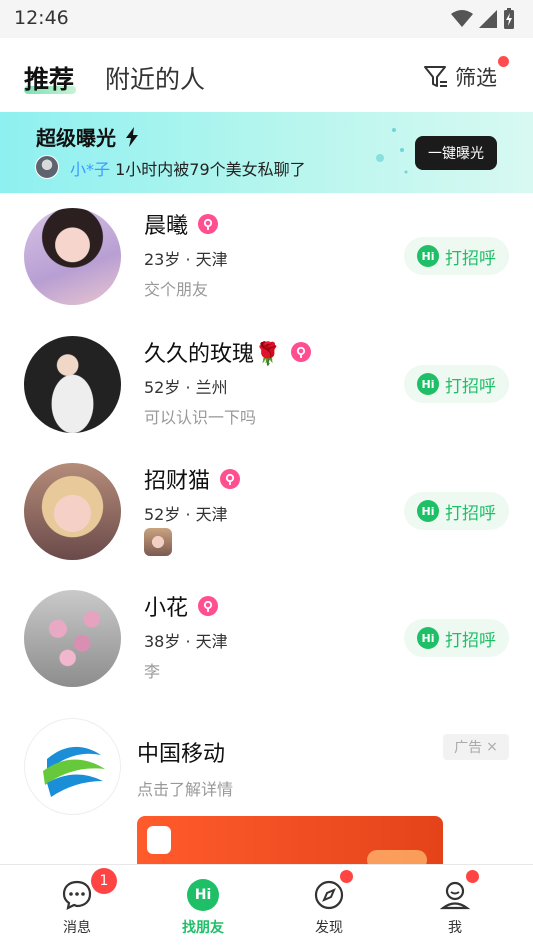 The width and height of the screenshot is (533, 948). I want to click on signal-icon, so click(488, 19).